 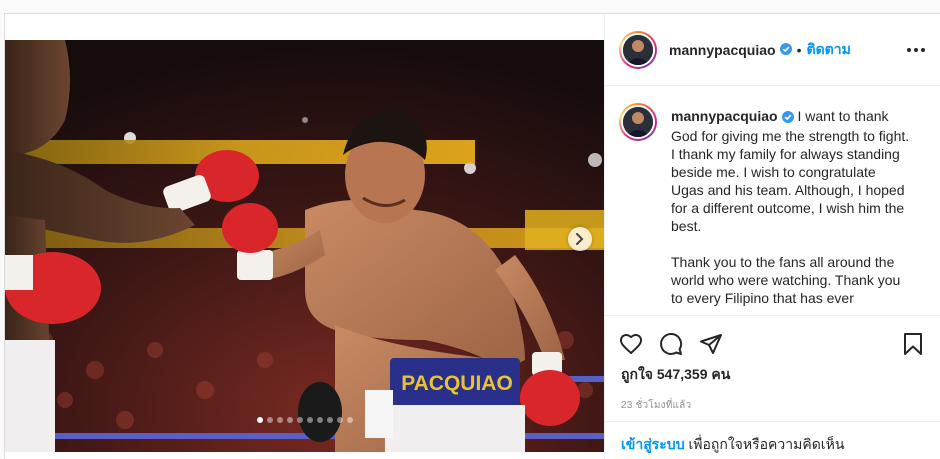 I want to click on carousel-indicators, so click(x=304, y=420).